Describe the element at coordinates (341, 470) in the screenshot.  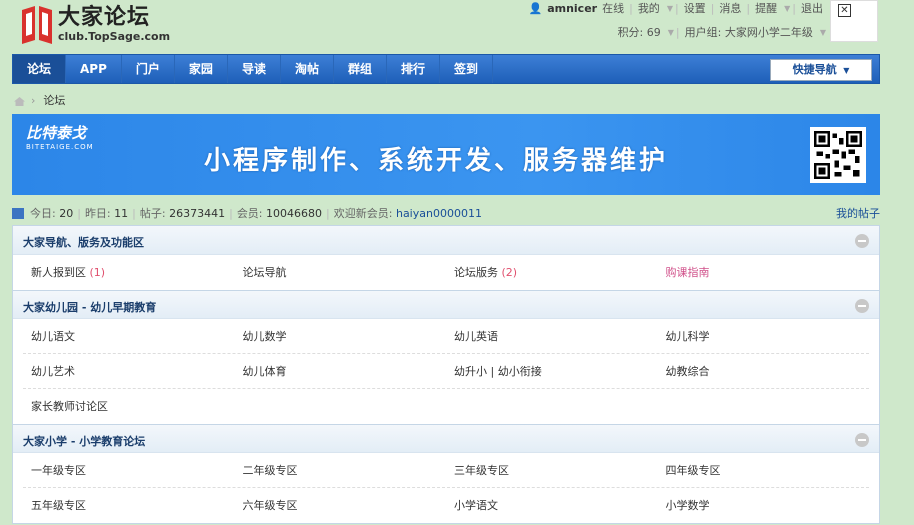
I see `forum-item: 二年级专区` at that location.